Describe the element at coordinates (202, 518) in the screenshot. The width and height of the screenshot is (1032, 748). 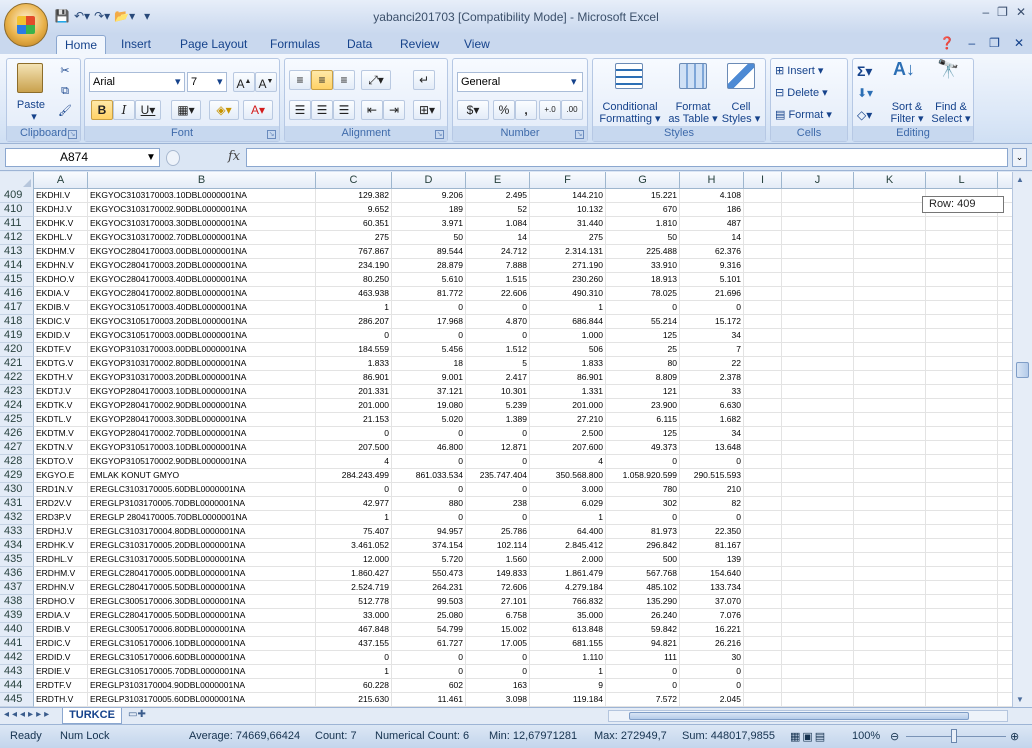
I see `cell: EREGLP 2804170005.70DBL0000001NA` at that location.